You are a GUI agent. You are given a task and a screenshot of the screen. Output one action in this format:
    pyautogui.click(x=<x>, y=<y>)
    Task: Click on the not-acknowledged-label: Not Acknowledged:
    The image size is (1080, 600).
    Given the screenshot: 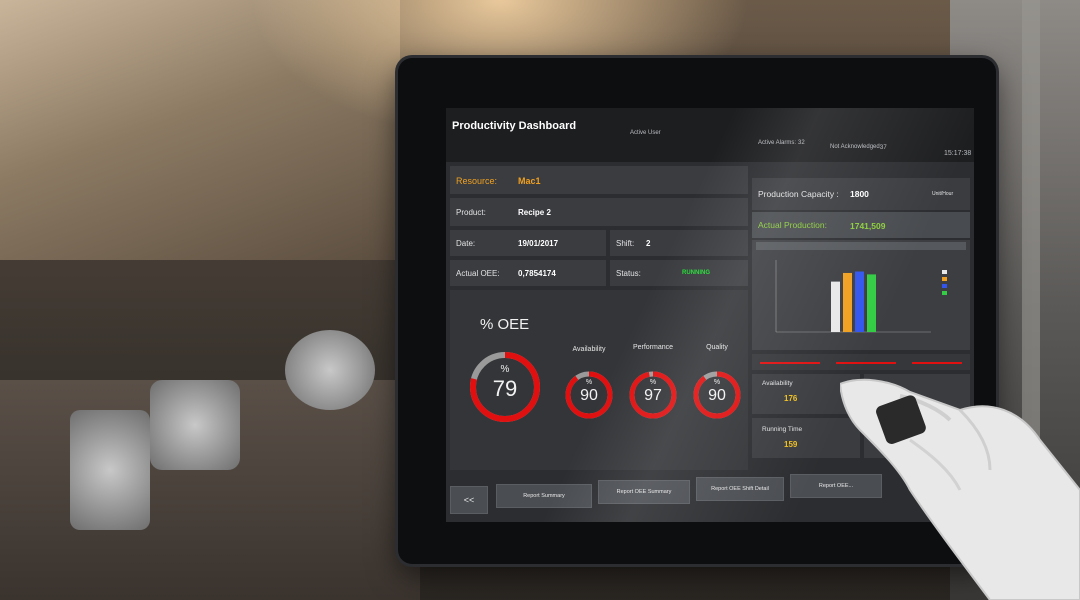 What is the action you would take?
    pyautogui.click(x=856, y=147)
    